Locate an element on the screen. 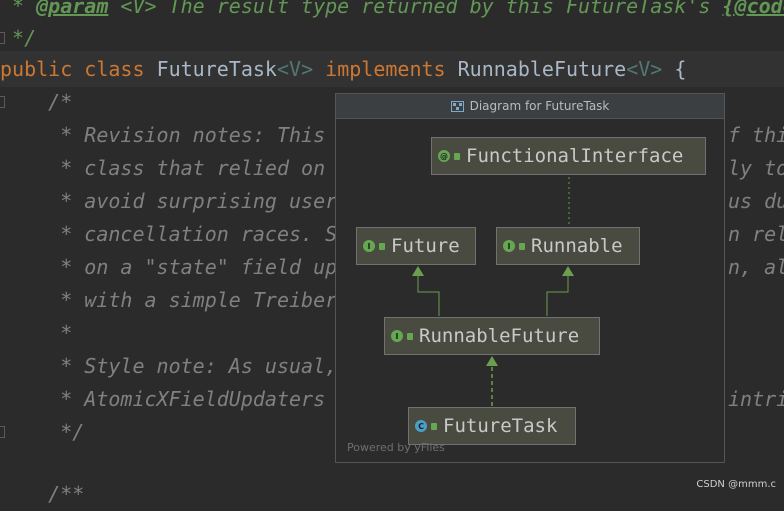 The width and height of the screenshot is (784, 511). comment-line: * is located at coordinates (36, 333).